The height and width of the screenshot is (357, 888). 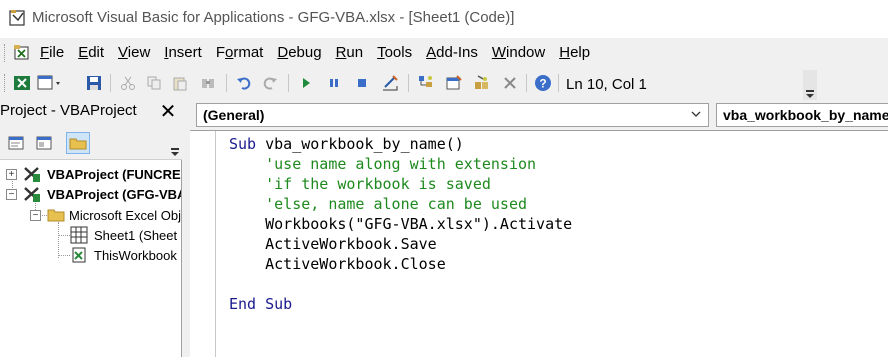 What do you see at coordinates (17, 18) in the screenshot?
I see `vba-app-icon` at bounding box center [17, 18].